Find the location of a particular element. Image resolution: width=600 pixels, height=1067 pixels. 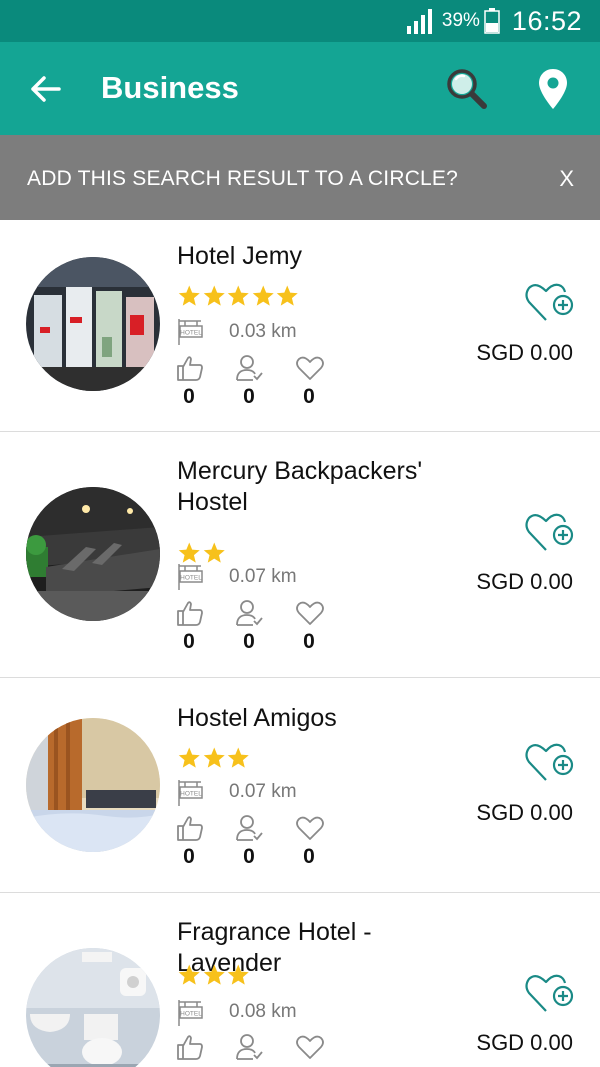

arrow-left-icon is located at coordinates (46, 89).